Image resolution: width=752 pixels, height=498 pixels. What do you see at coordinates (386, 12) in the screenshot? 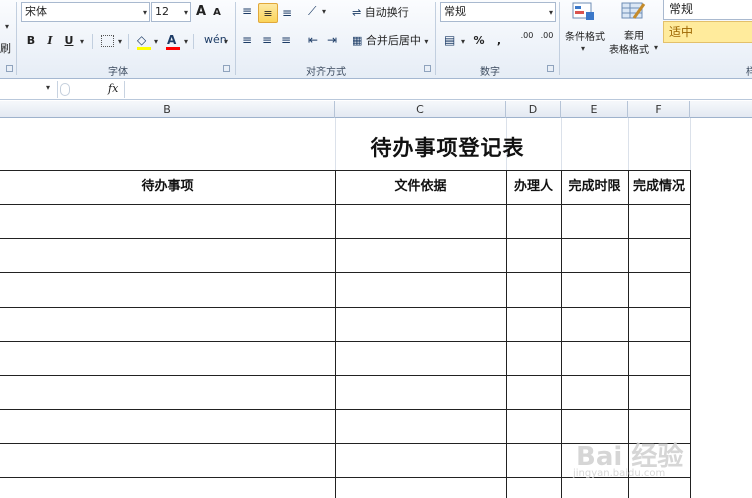
I see `wrap-text-label: 自动换行` at bounding box center [386, 12].